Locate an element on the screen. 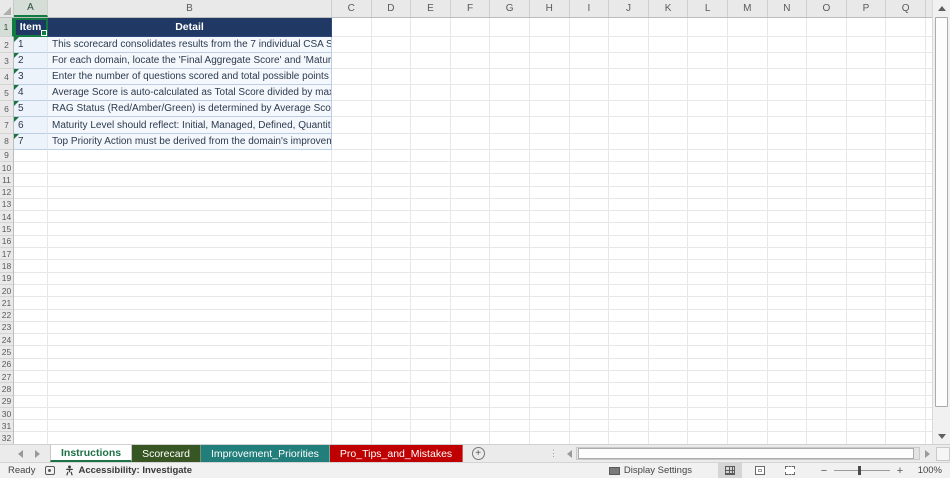 The image size is (950, 478). cell-m7 is located at coordinates (747, 125).